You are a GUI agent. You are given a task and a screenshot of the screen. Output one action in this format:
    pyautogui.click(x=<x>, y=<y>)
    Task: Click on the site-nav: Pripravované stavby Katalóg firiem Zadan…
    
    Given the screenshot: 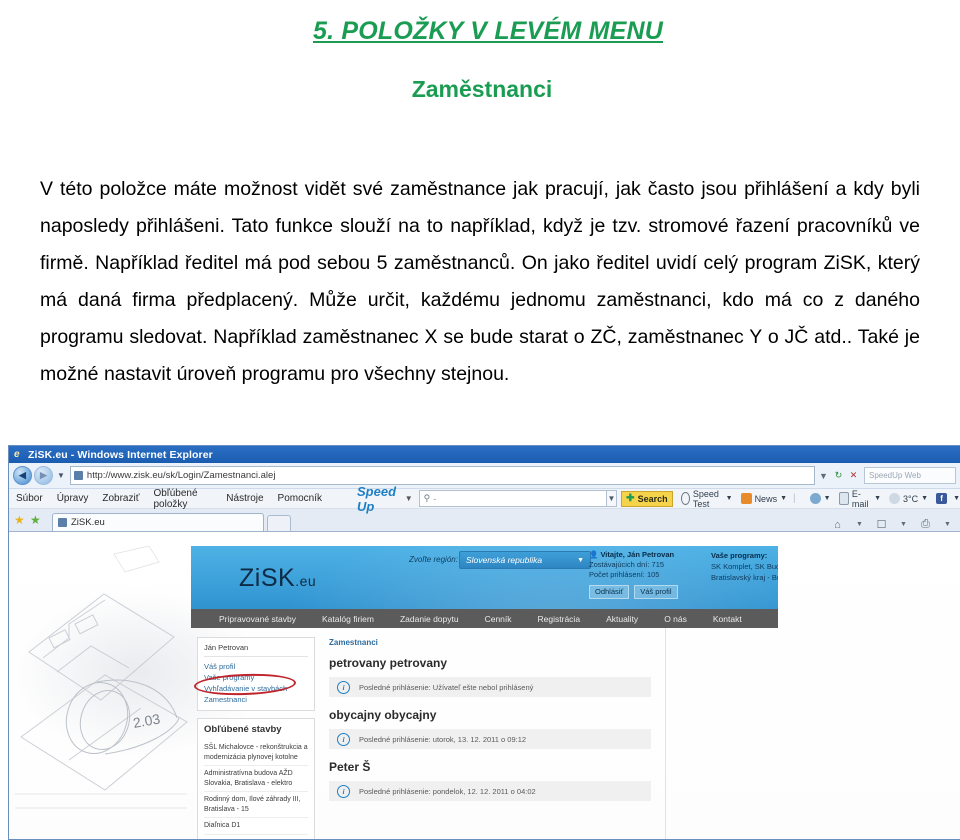 What is the action you would take?
    pyautogui.click(x=484, y=618)
    